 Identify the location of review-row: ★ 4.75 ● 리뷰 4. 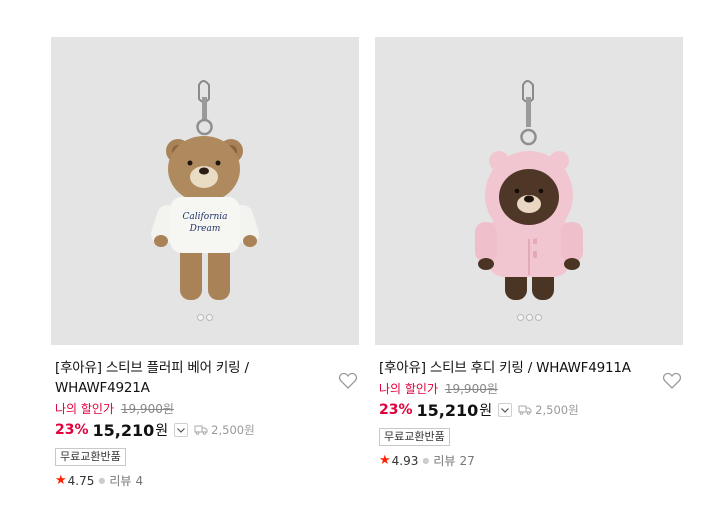
(205, 480).